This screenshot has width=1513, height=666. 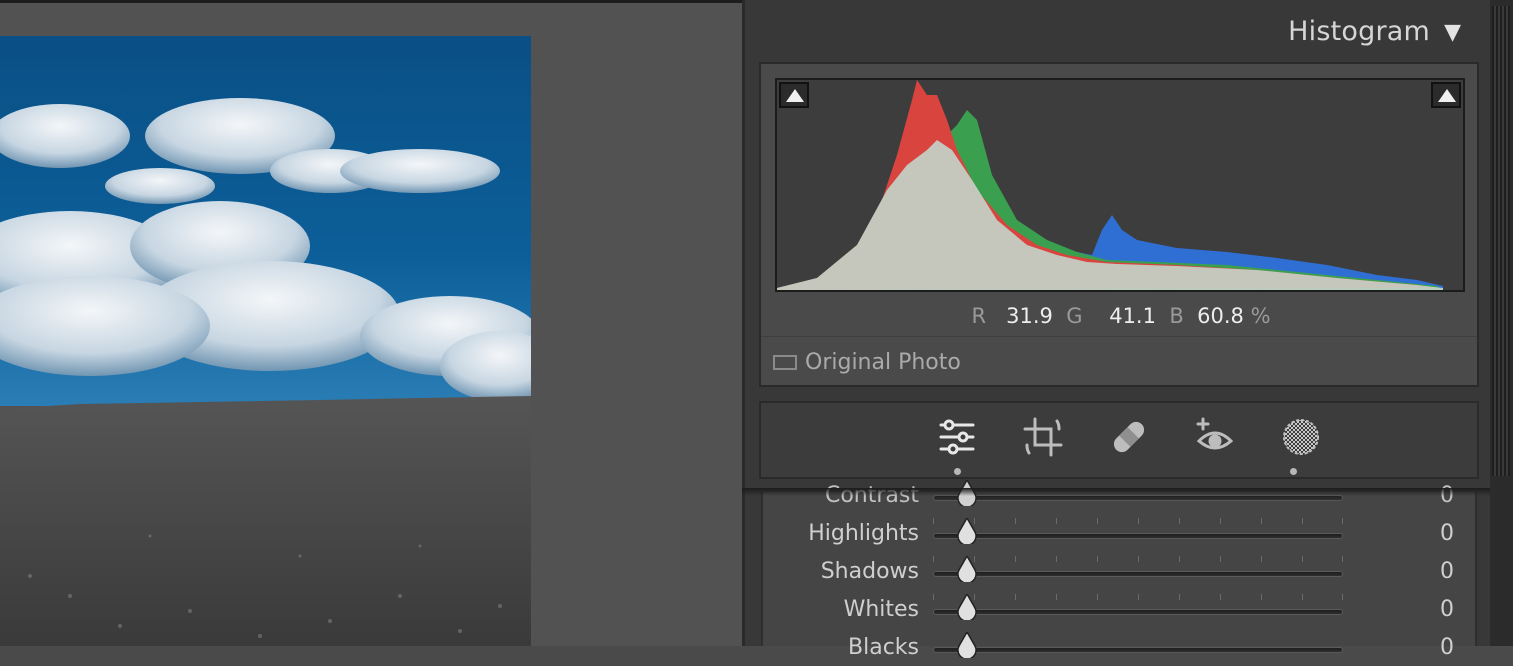 I want to click on original-photo-label: Original Photo, so click(x=883, y=362).